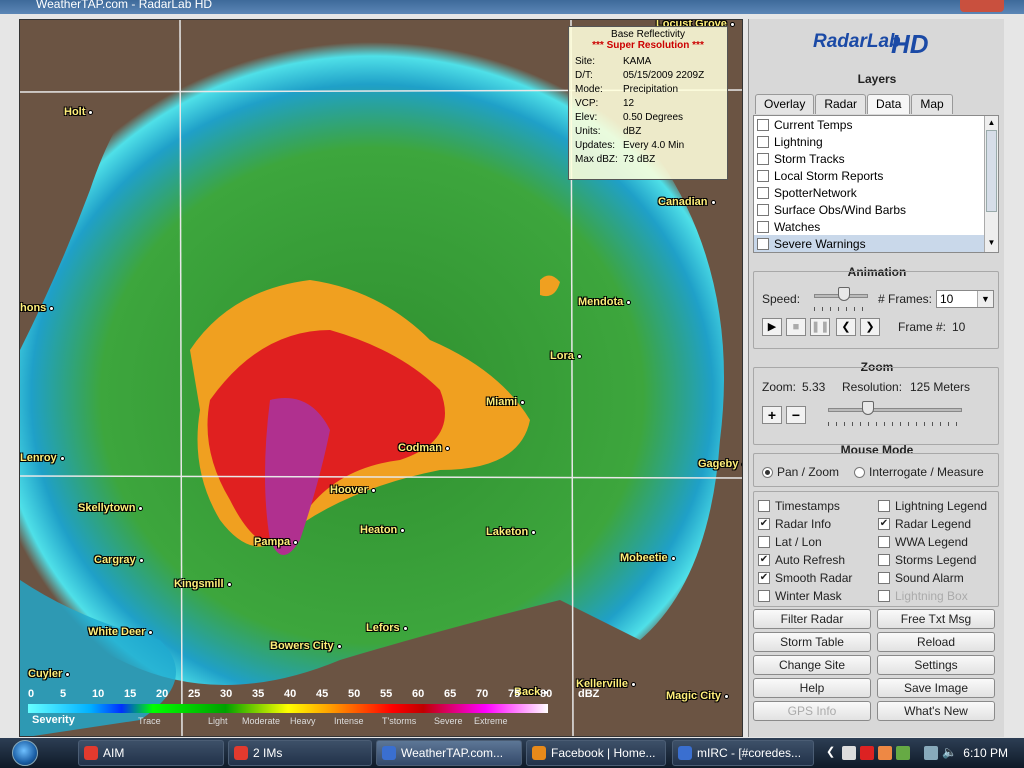 Image resolution: width=1024 pixels, height=768 pixels. I want to click on option-smooth-radar: ✔ Smooth Radar, so click(805, 578).